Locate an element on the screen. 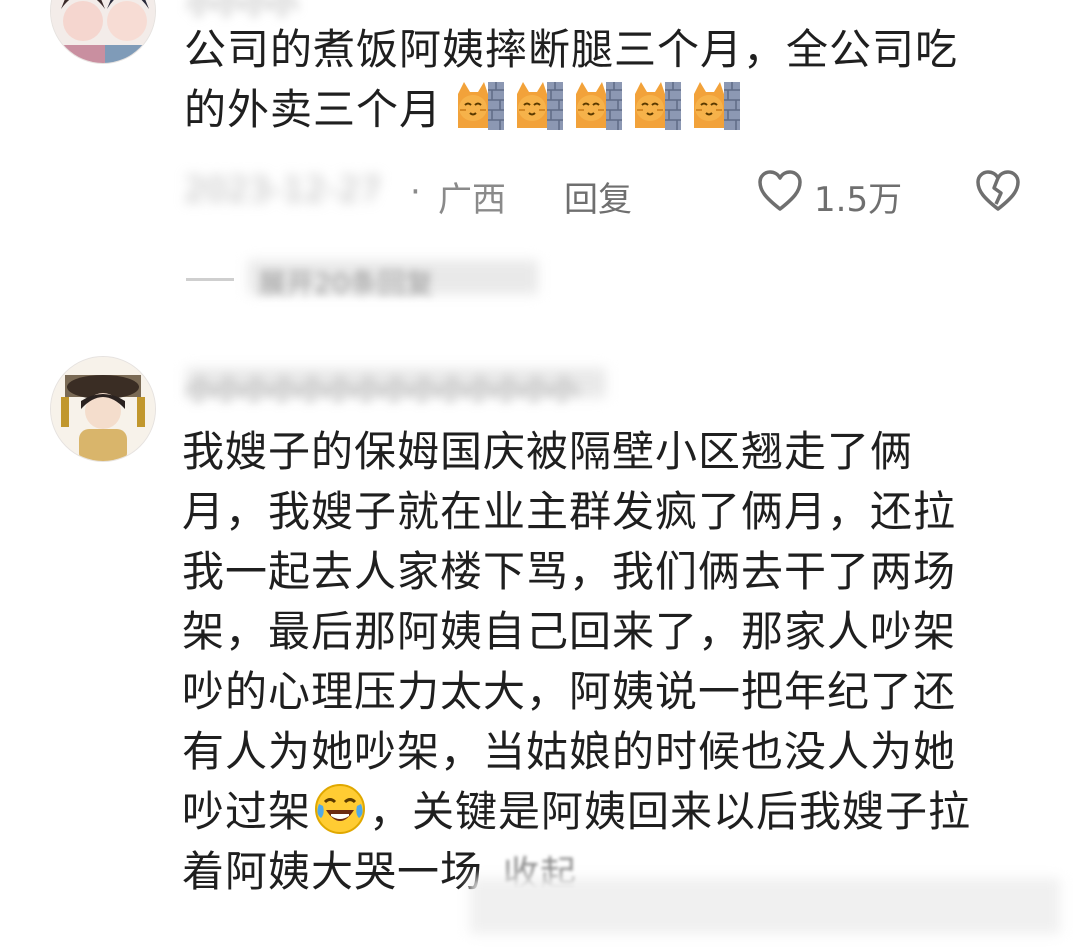 Image resolution: width=1080 pixels, height=947 pixels. comment2-line-1: 我嫂子的保姆国庆被隔壁小区翘走了俩 is located at coordinates (548, 451).